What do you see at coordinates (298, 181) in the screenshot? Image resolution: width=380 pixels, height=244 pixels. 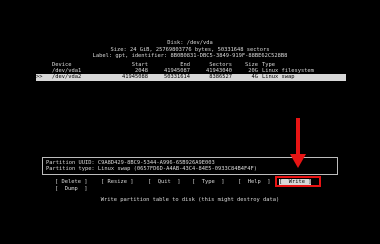 I see `annotation-highlight-box` at bounding box center [298, 181].